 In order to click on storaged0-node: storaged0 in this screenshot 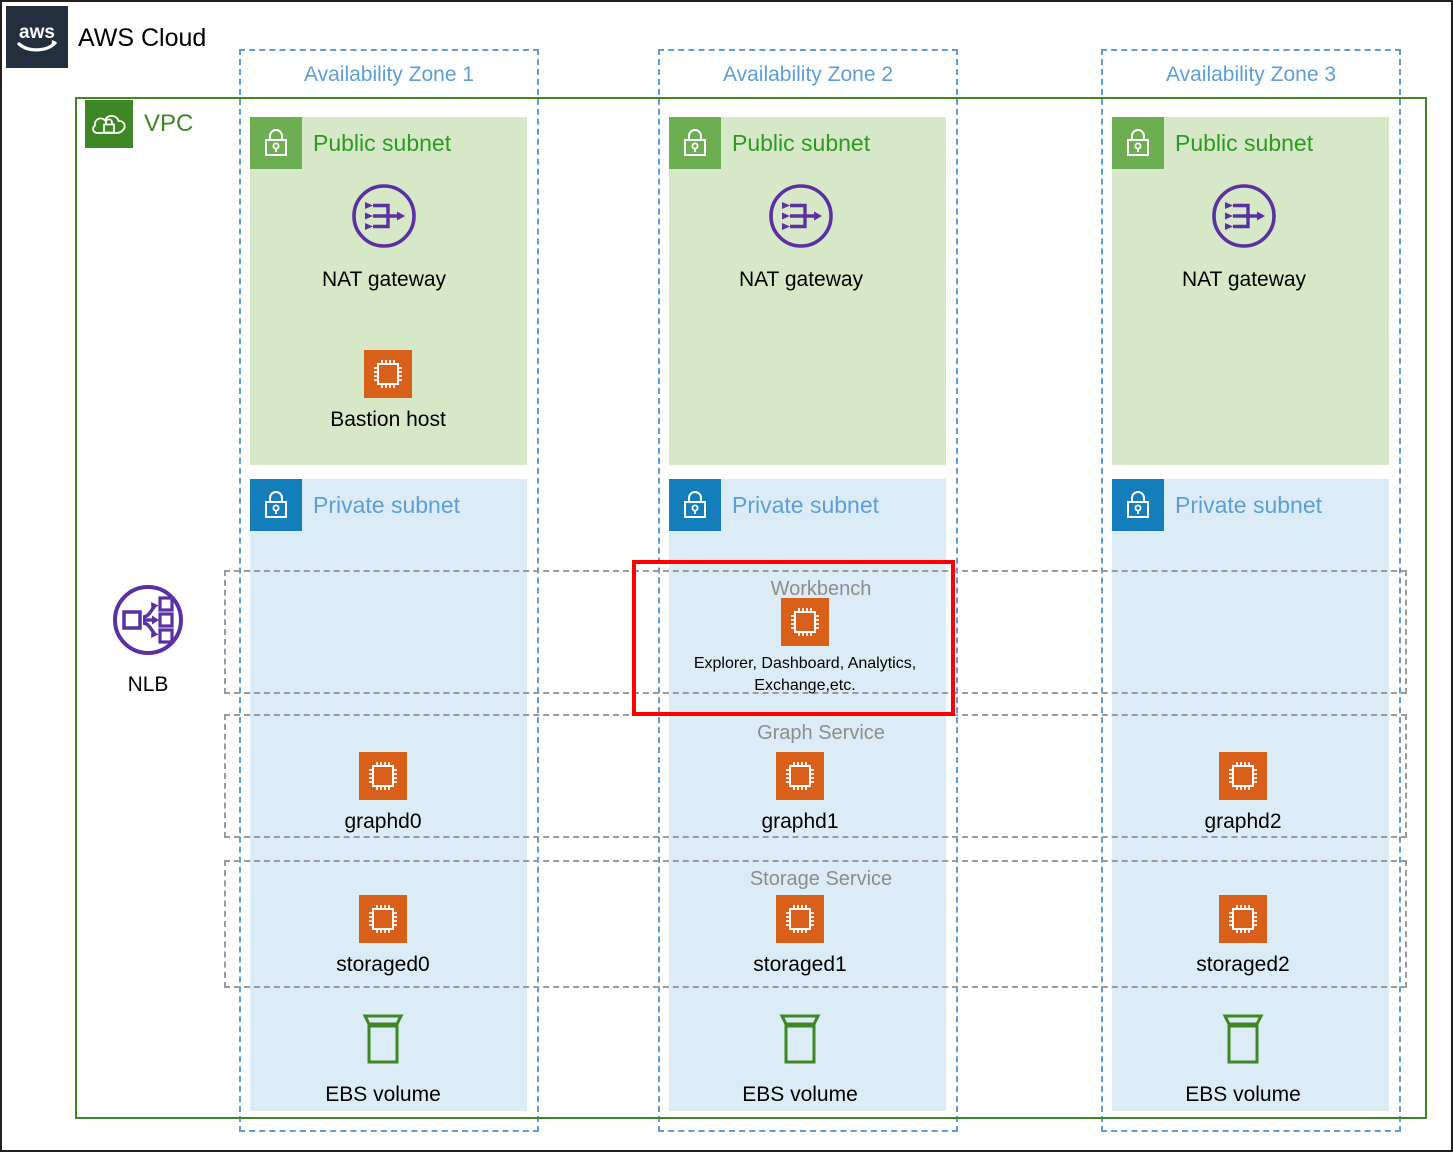, I will do `click(383, 936)`.